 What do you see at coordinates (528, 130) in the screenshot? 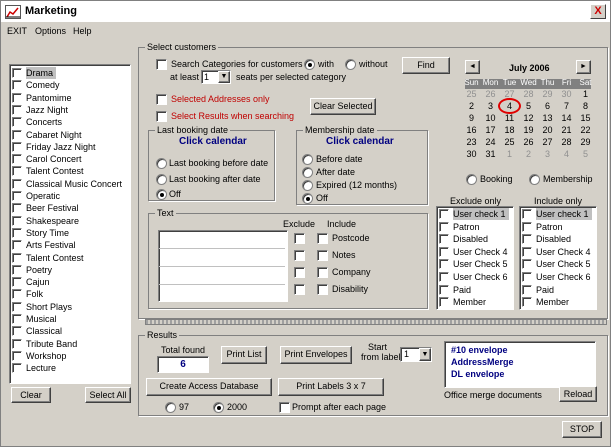
I see `calendar-day: 19` at bounding box center [528, 130].